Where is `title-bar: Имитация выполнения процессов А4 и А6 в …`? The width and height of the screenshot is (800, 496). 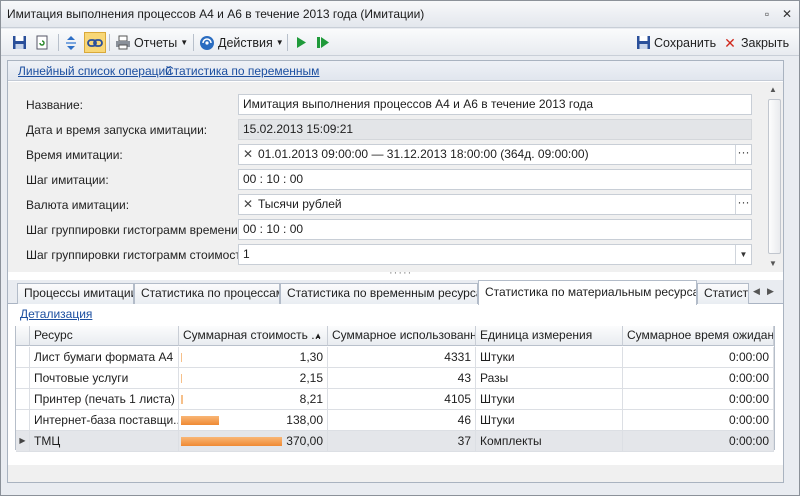
title-bar: Имитация выполнения процессов А4 и А6 в … is located at coordinates (400, 14).